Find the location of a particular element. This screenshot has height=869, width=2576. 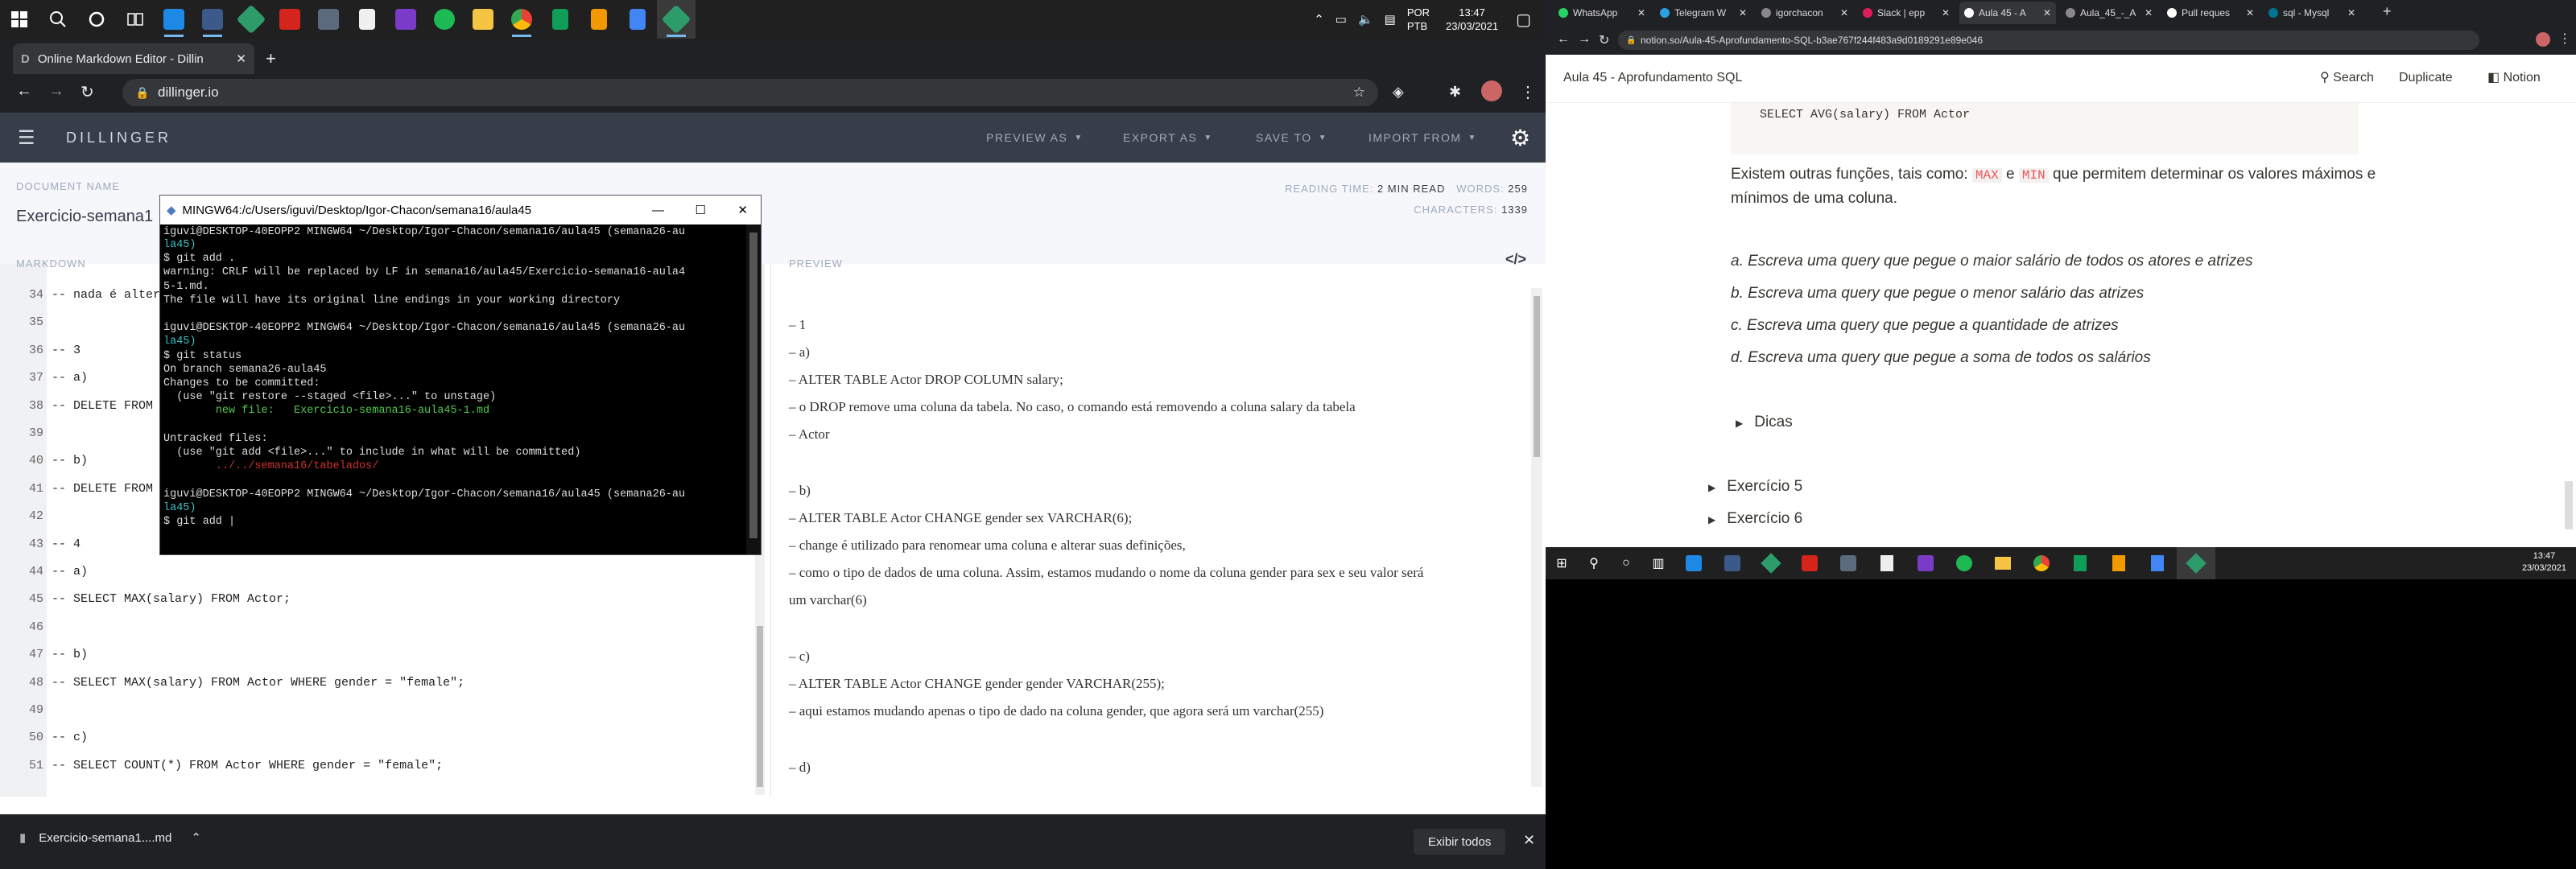

notifications-icon: ▢ is located at coordinates (1523, 20).